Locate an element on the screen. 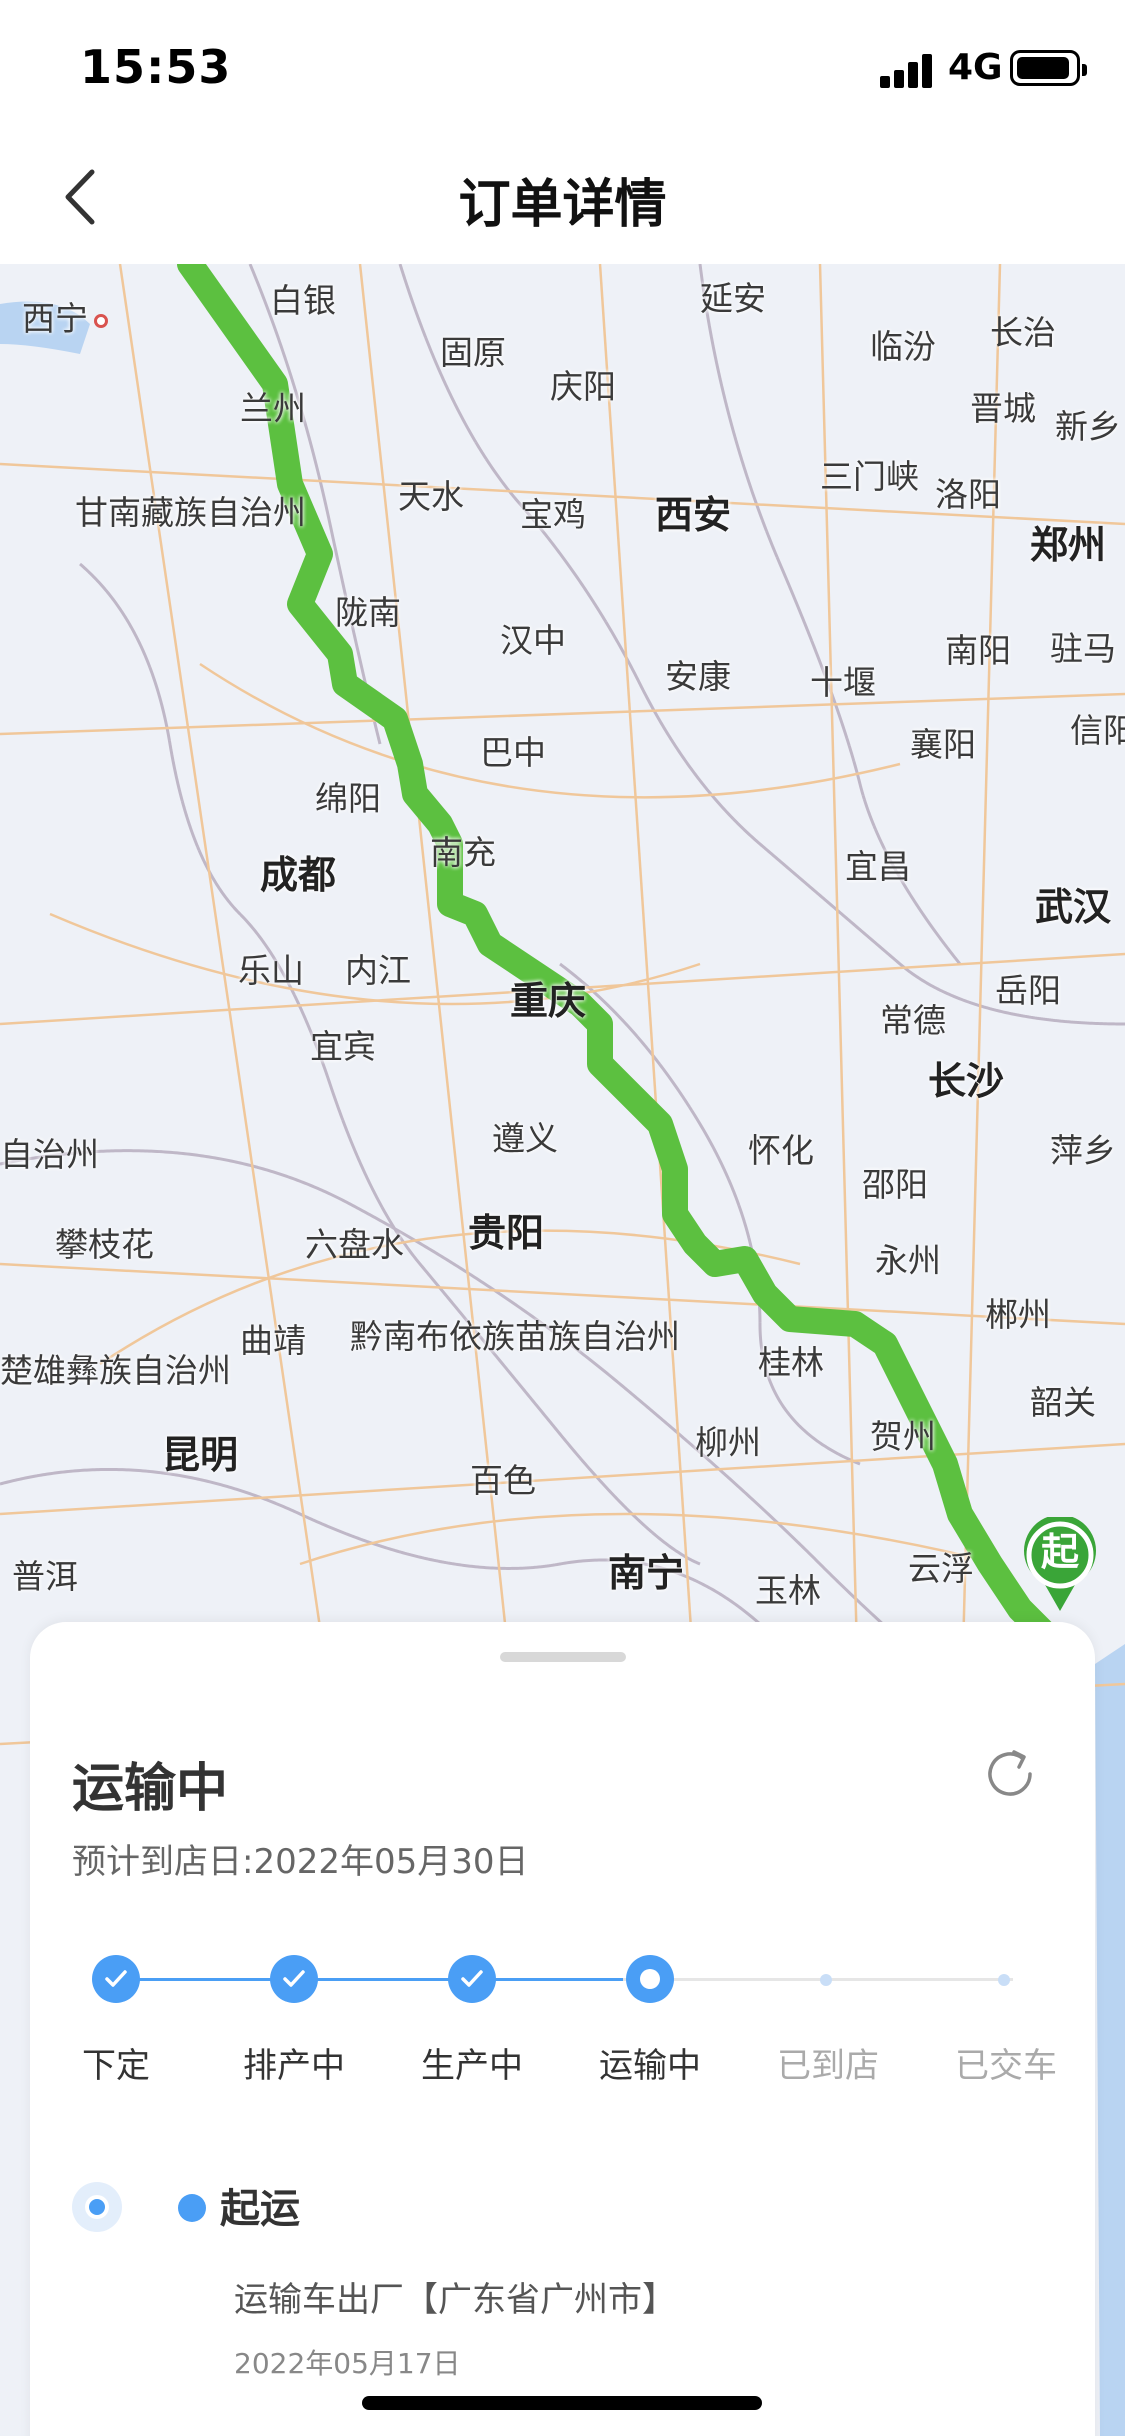 Image resolution: width=1125 pixels, height=2436 pixels. map-city: 白银 is located at coordinates (303, 300).